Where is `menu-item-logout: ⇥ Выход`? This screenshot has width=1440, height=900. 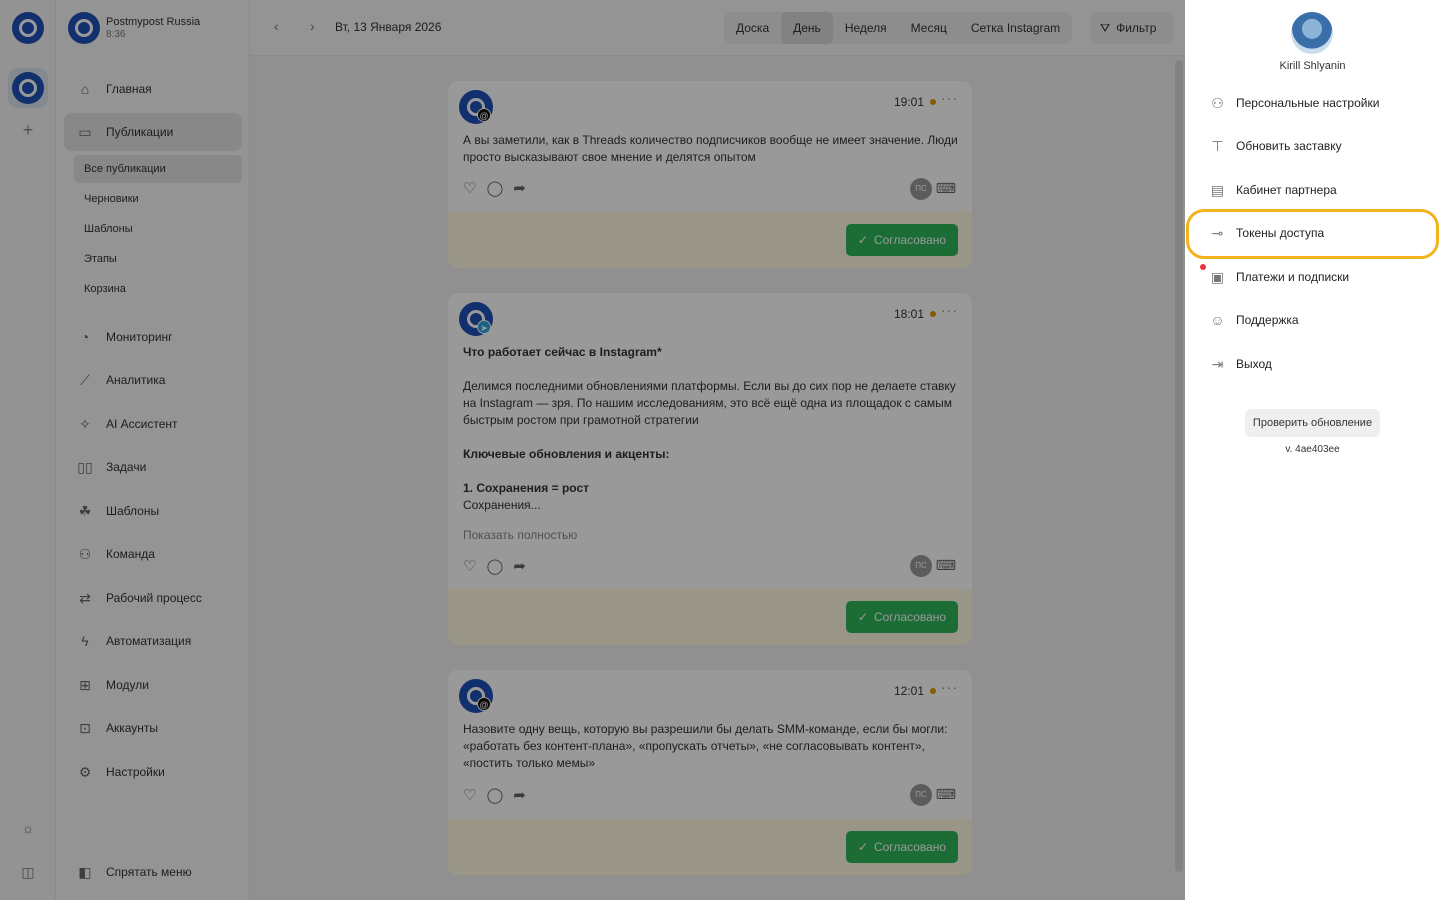
menu-item-logout: ⇥ Выход is located at coordinates (1315, 364).